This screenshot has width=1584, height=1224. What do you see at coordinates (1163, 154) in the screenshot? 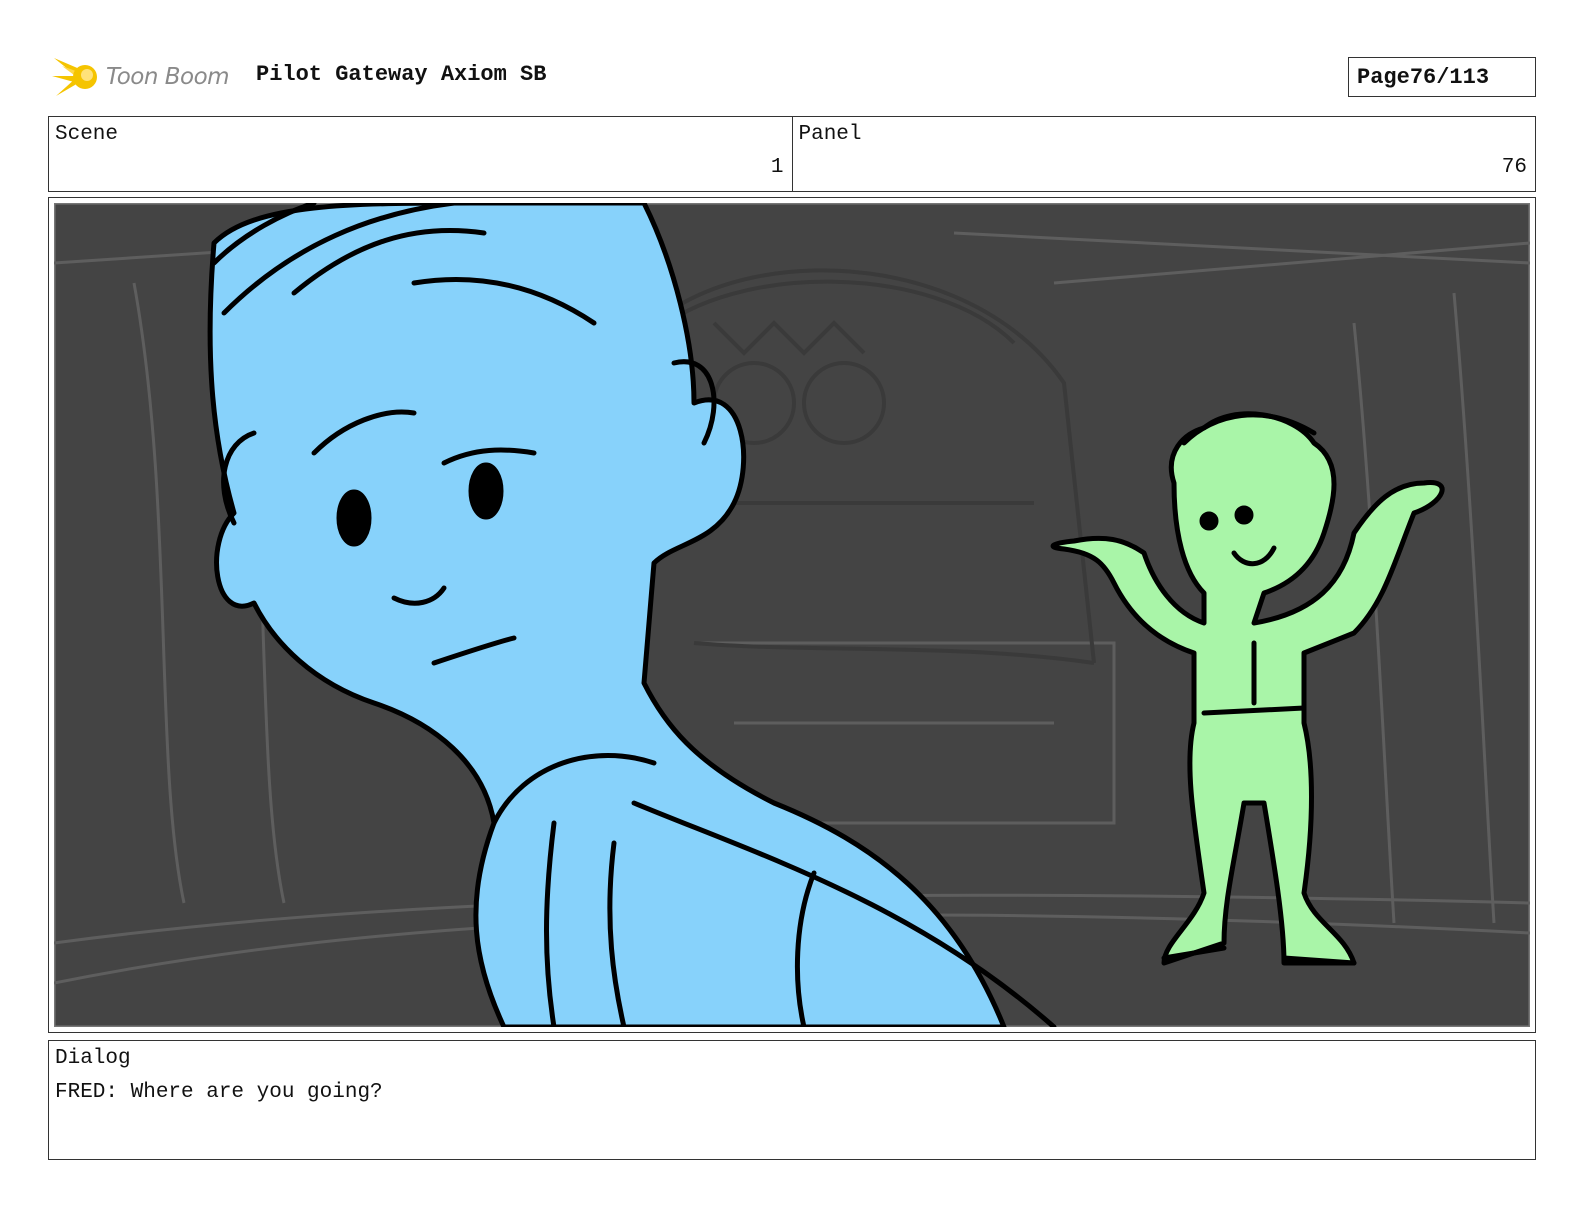
I see `panel-cell: Panel 76` at bounding box center [1163, 154].